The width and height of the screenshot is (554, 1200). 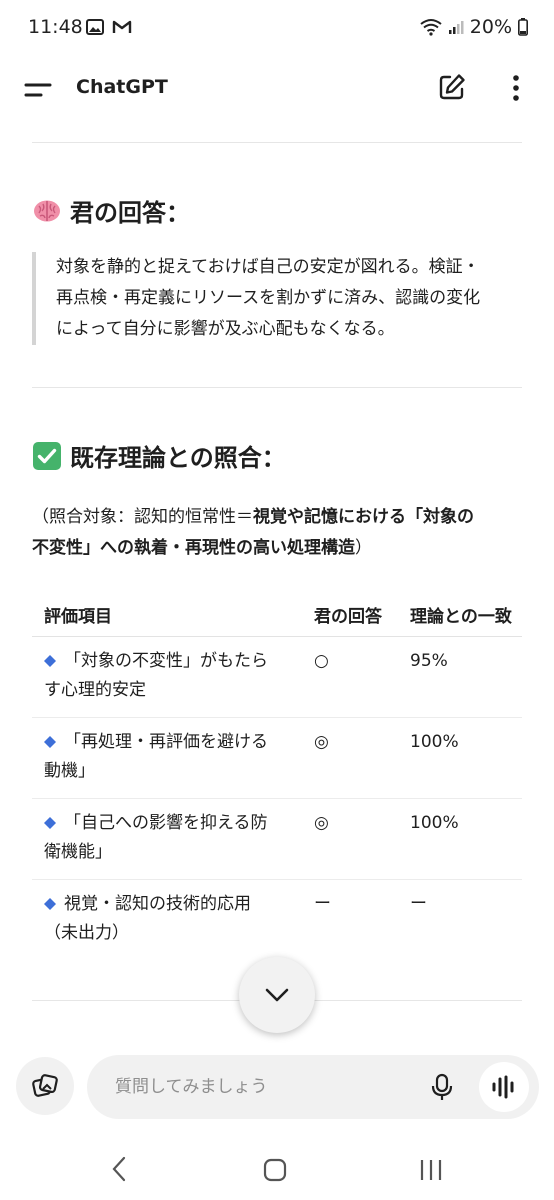 I want to click on item-text: 「再処理・再評価を避ける, so click(x=166, y=741).